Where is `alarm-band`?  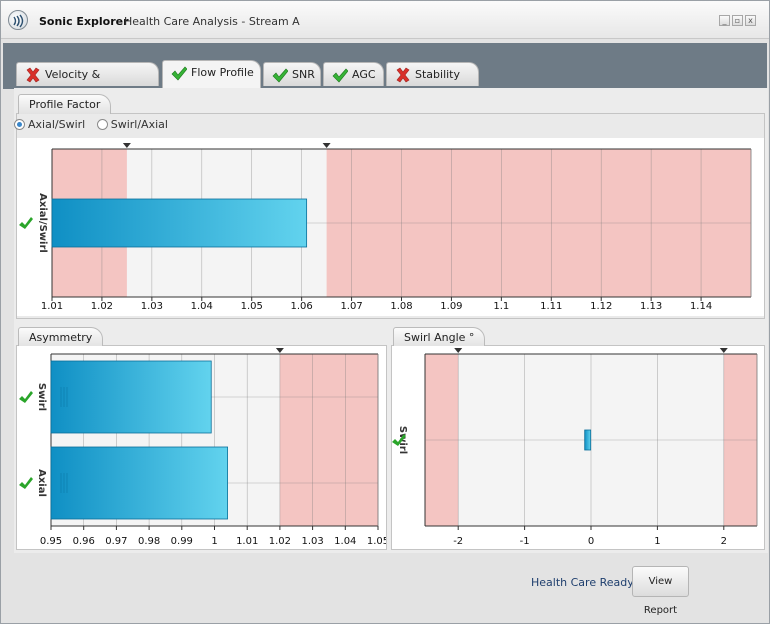
alarm-band is located at coordinates (328, 440).